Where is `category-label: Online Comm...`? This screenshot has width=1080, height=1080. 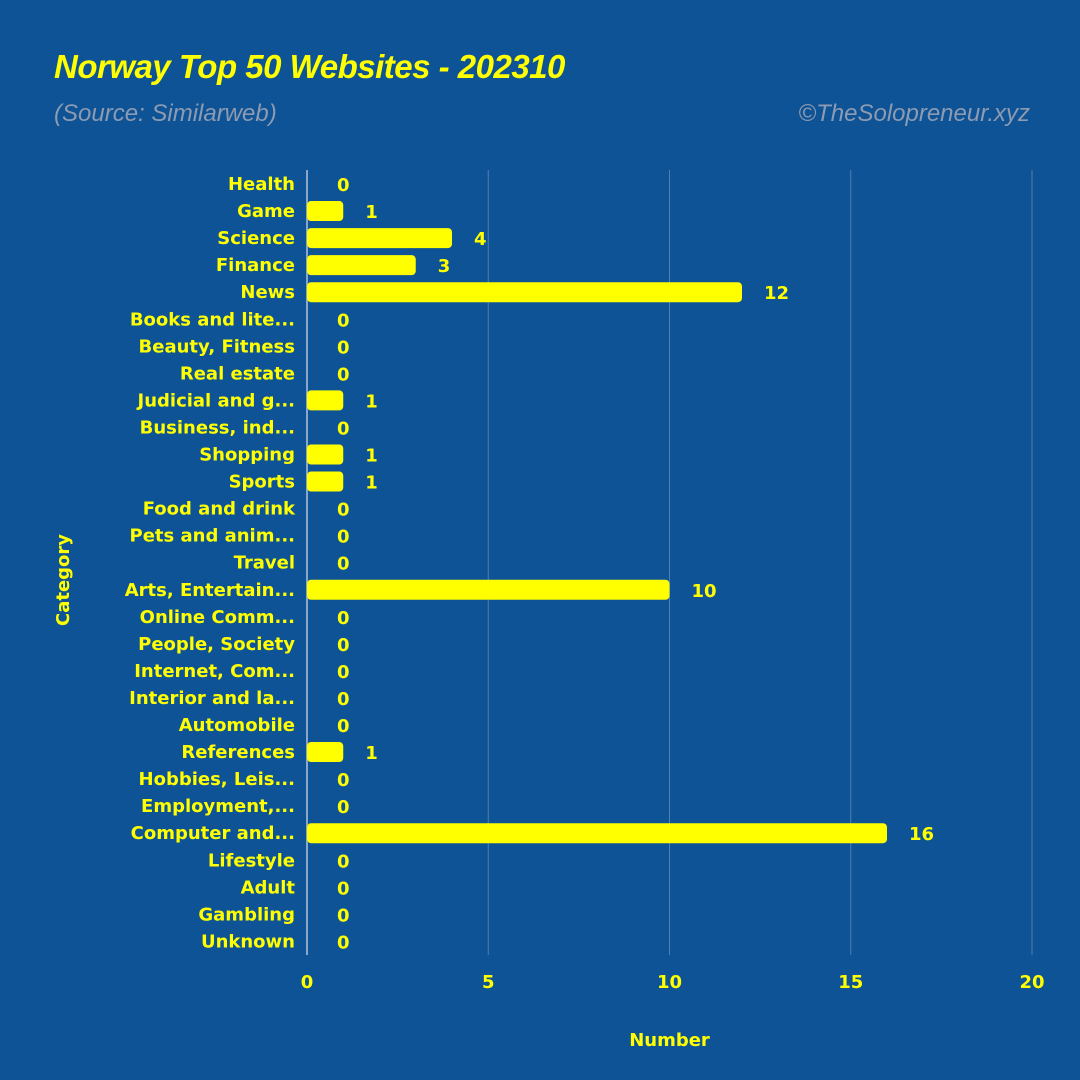
category-label: Online Comm... is located at coordinates (217, 617).